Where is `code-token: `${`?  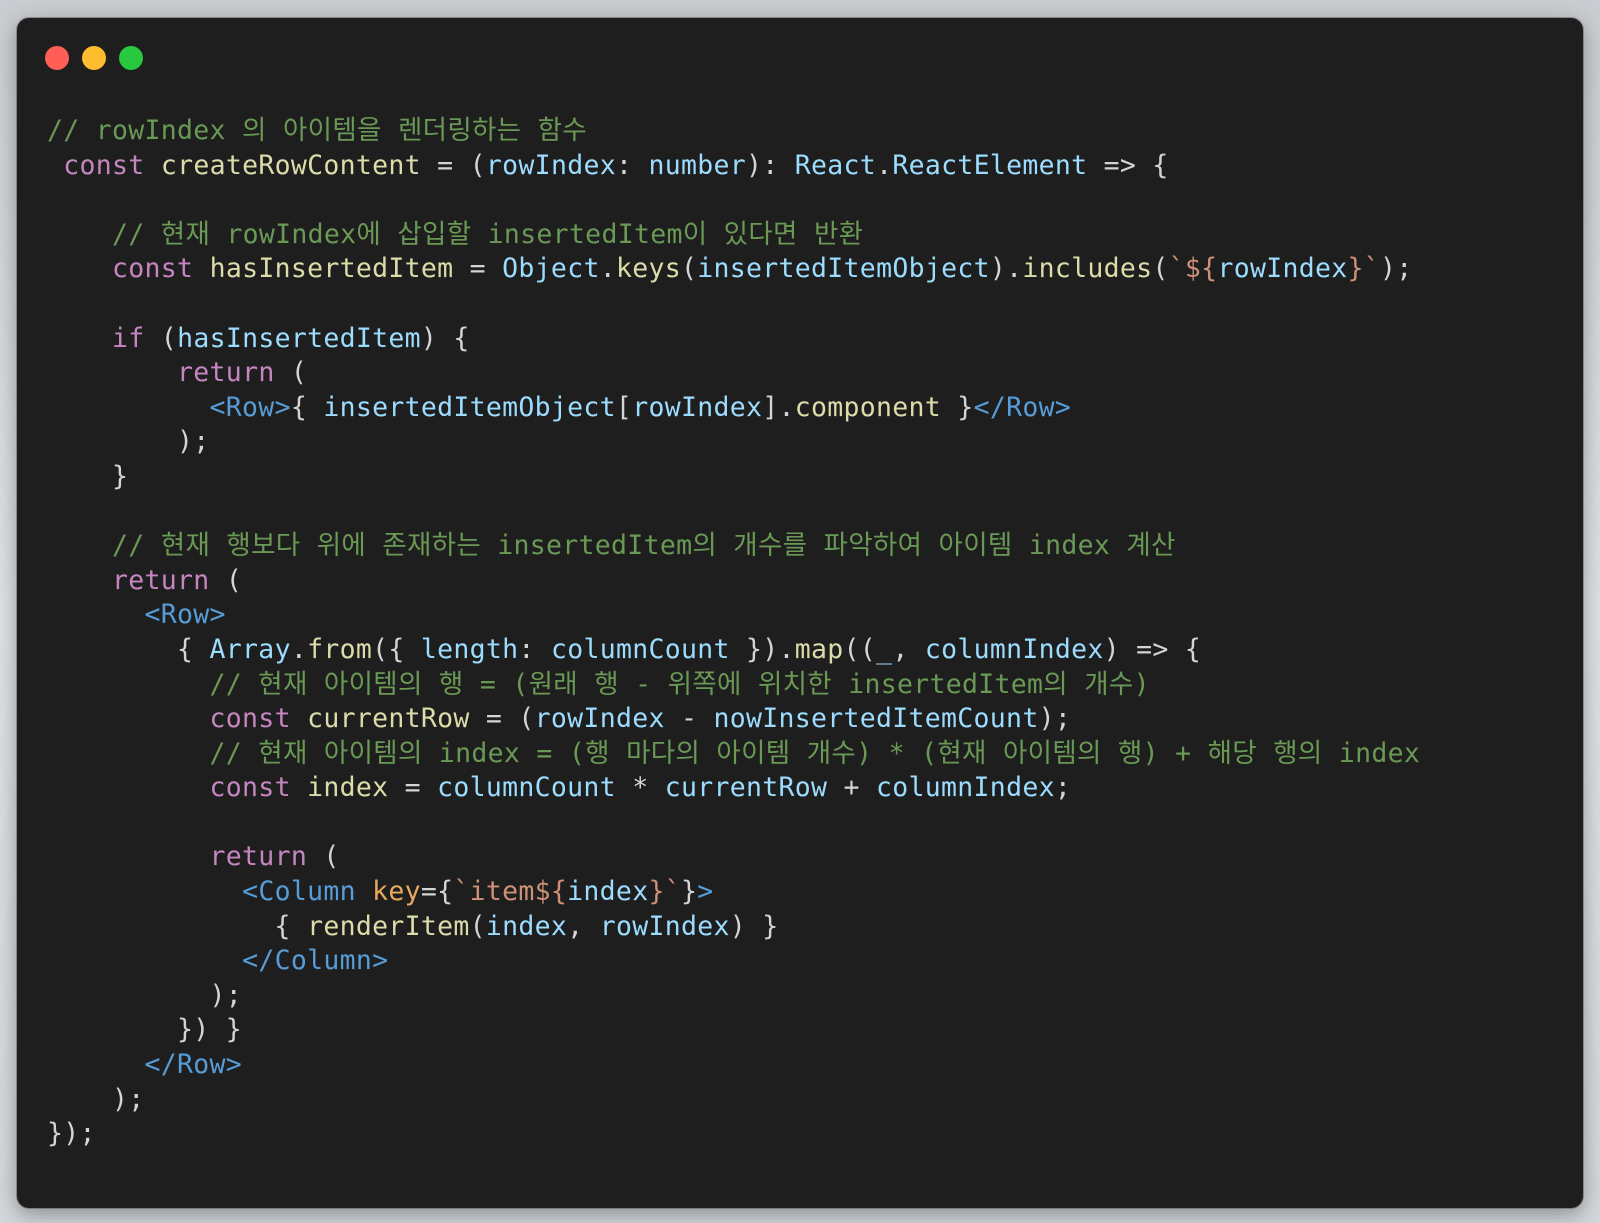 code-token: `${ is located at coordinates (1193, 269).